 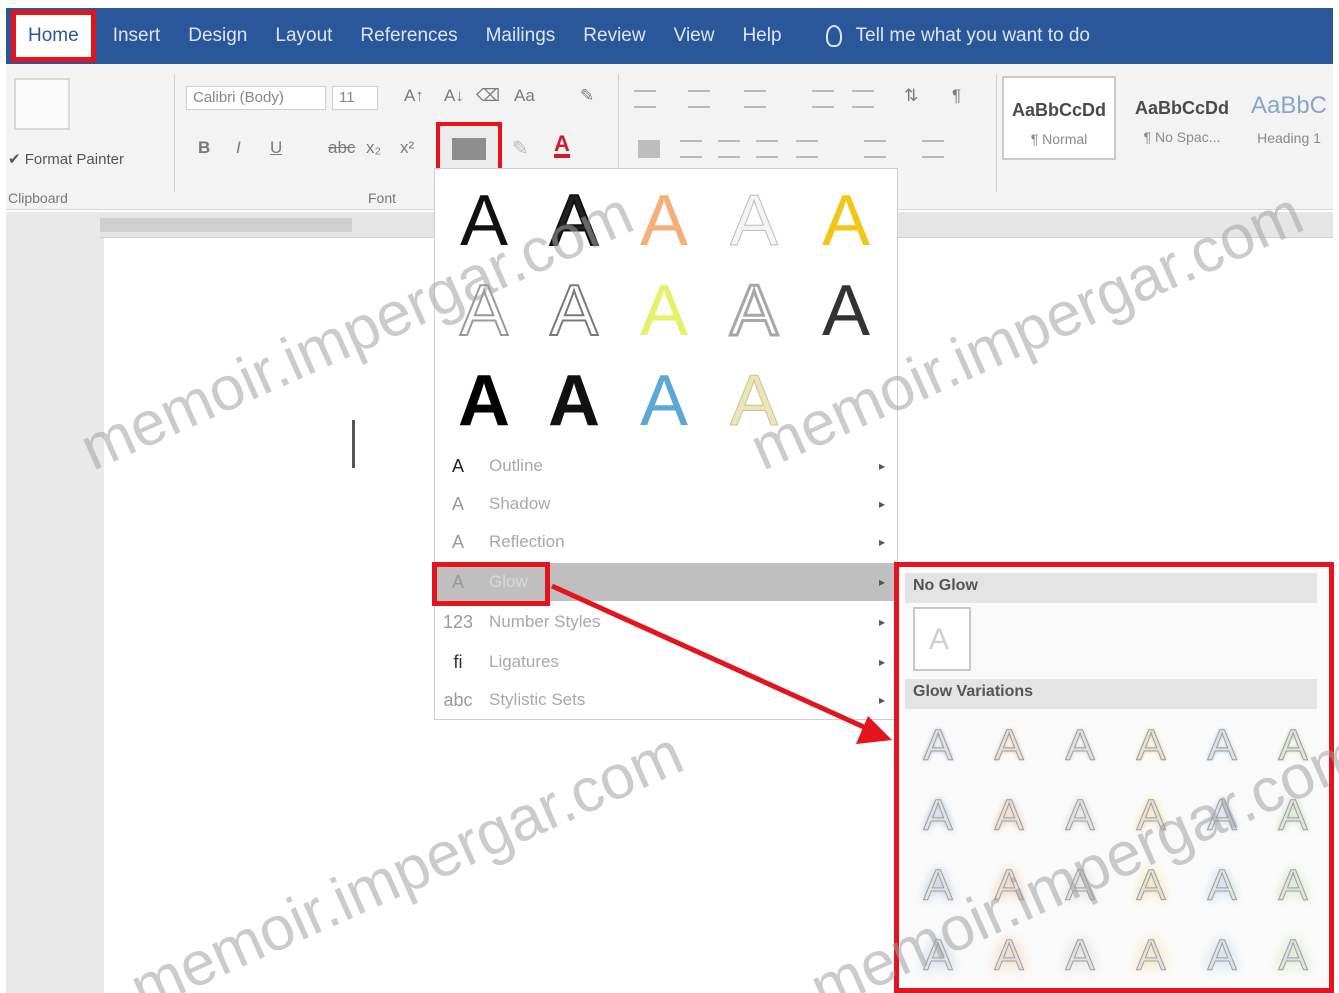 What do you see at coordinates (414, 96) in the screenshot?
I see `grow-font-icon: A↑` at bounding box center [414, 96].